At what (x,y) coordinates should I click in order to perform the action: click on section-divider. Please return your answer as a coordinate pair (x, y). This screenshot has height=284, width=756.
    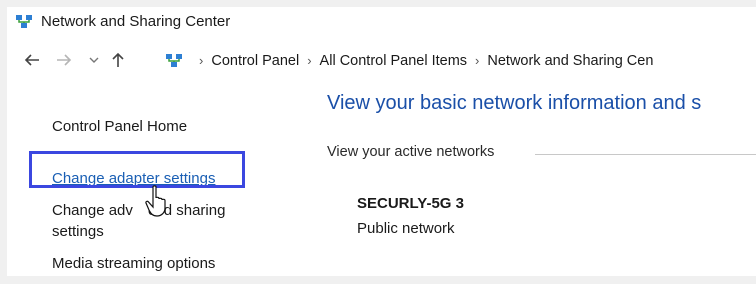
    Looking at the image, I should click on (645, 154).